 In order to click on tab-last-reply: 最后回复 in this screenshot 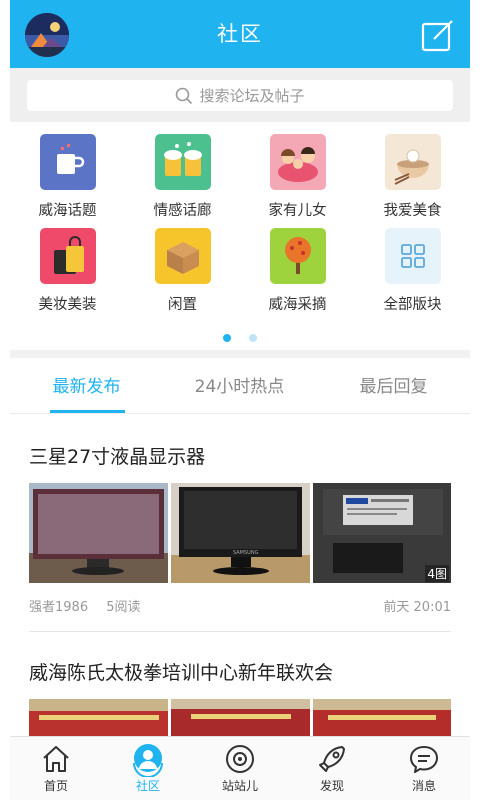, I will do `click(393, 386)`.